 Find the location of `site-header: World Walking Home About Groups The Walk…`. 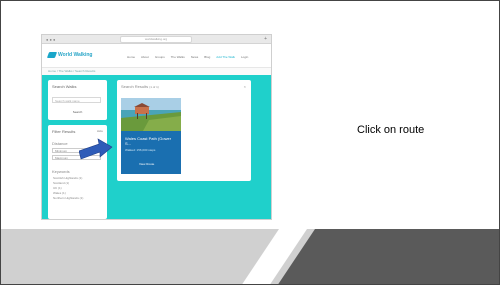

site-header: World Walking Home About Groups The Walk… is located at coordinates (156, 56).